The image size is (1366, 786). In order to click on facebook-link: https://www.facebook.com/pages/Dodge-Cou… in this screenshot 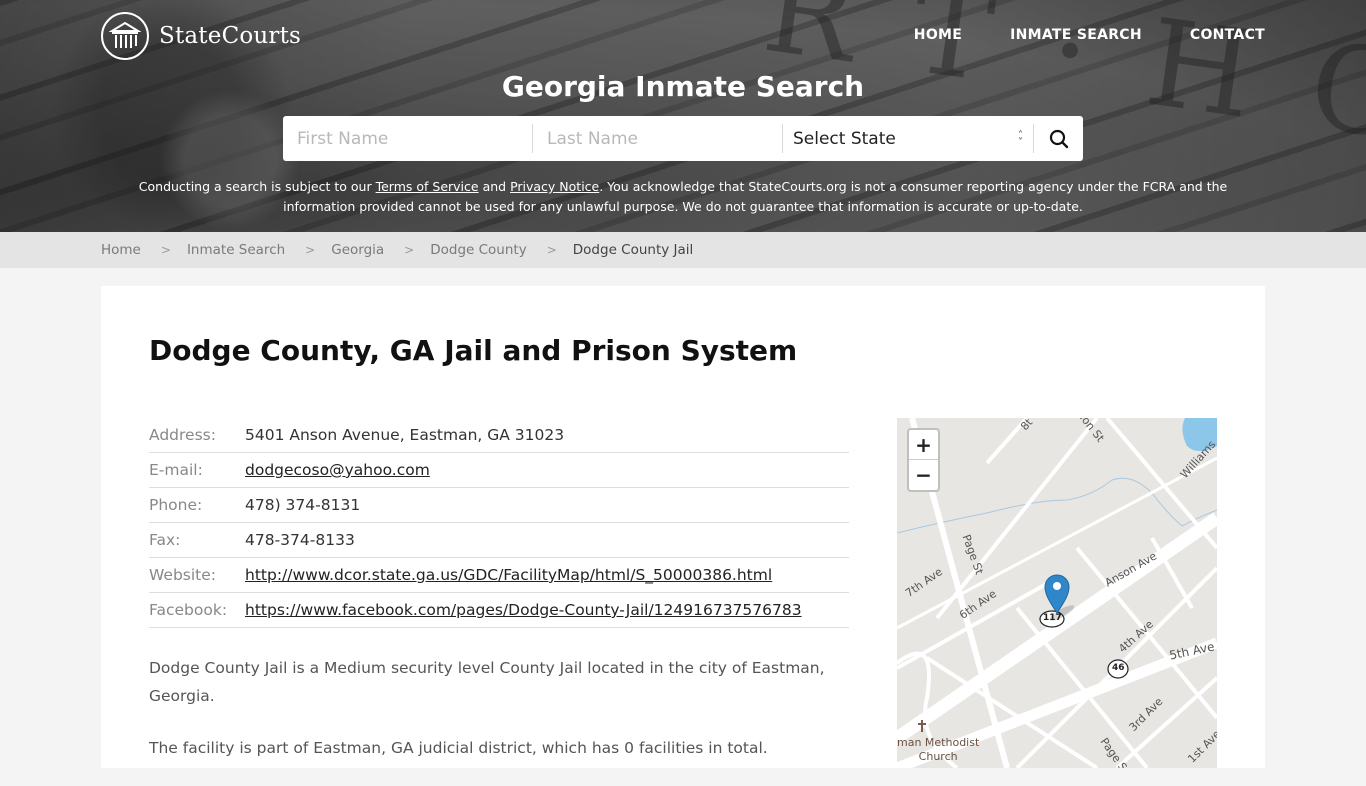, I will do `click(523, 610)`.